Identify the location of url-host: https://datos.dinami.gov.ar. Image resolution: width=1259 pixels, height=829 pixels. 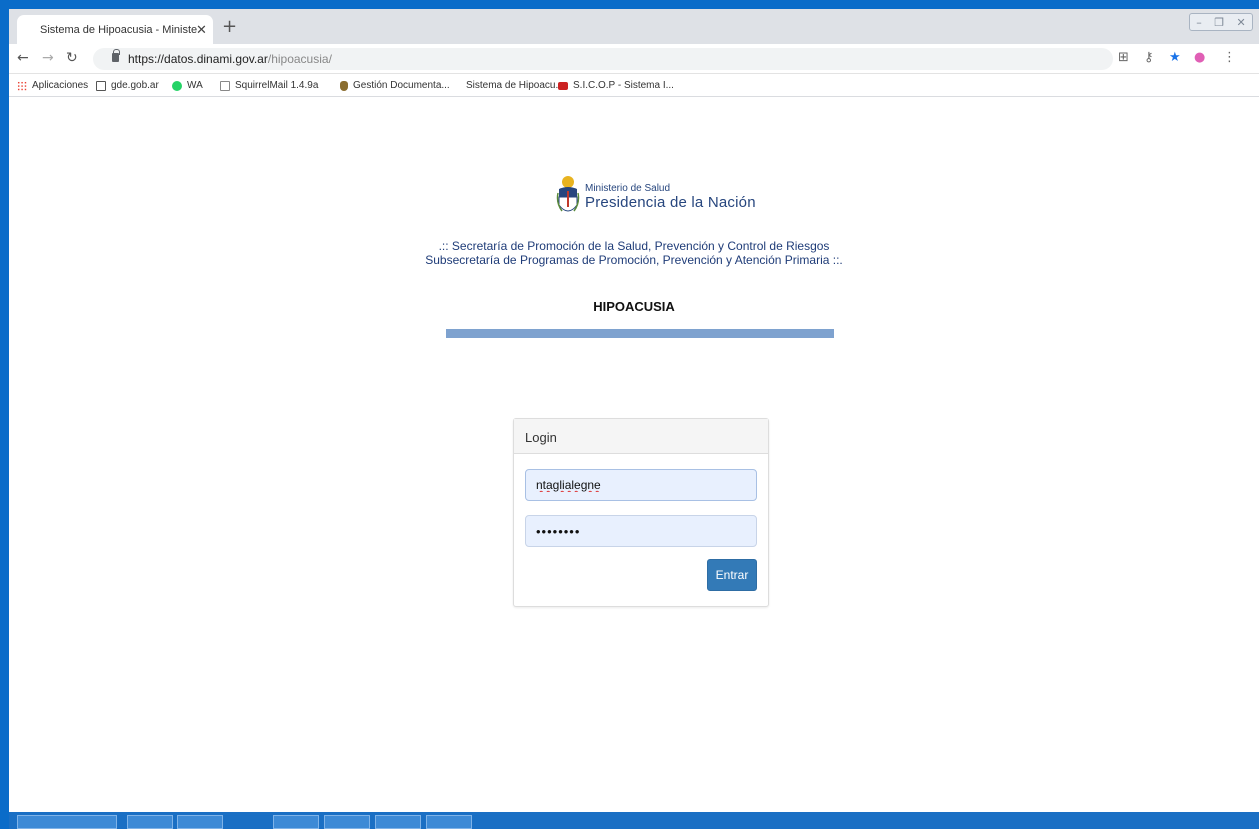
(198, 59).